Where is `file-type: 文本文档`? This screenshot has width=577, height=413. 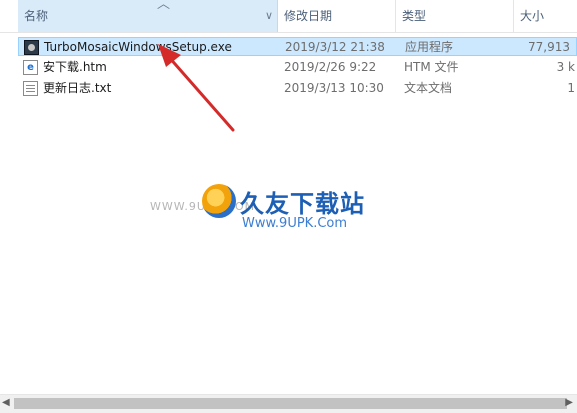
file-type: 文本文档 is located at coordinates (428, 88).